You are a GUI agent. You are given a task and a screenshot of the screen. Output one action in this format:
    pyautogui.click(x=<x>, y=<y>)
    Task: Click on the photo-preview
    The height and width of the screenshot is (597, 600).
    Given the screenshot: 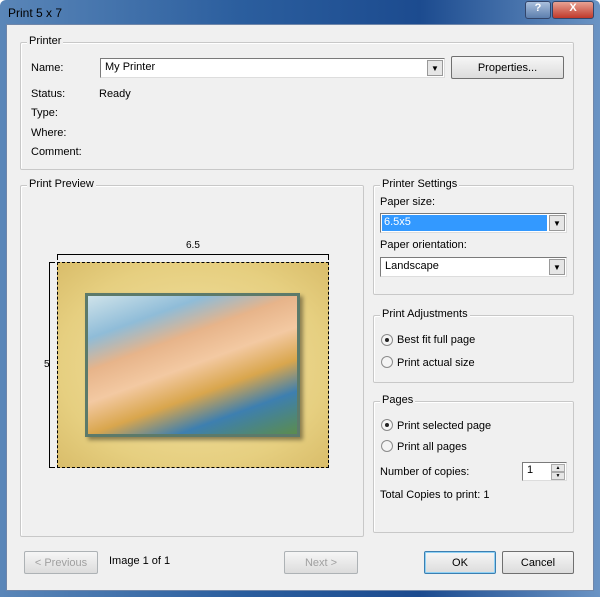 What is the action you would take?
    pyautogui.click(x=192, y=365)
    